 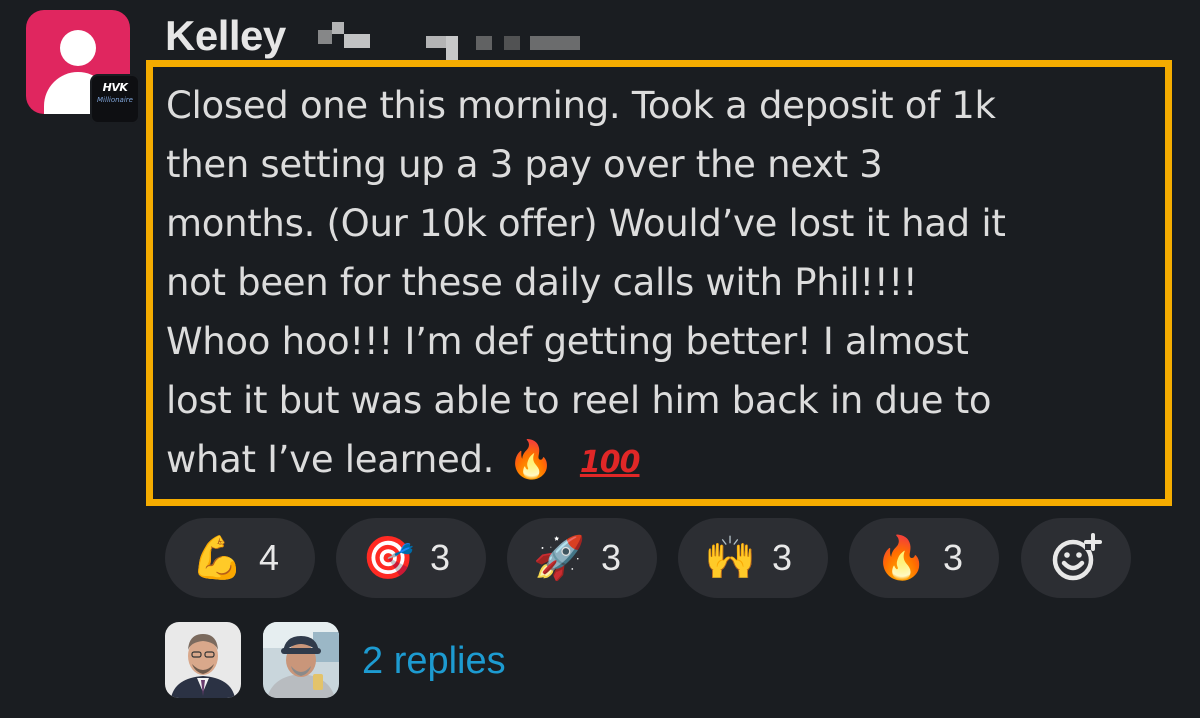 What do you see at coordinates (115, 87) in the screenshot?
I see `badge-logo-text: HVK` at bounding box center [115, 87].